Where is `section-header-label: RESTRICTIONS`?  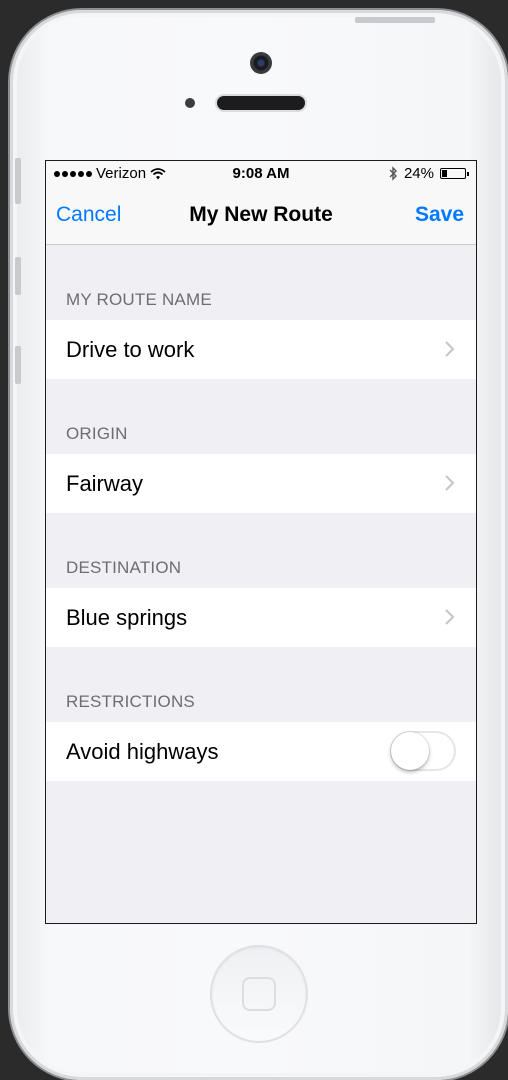 section-header-label: RESTRICTIONS is located at coordinates (130, 701).